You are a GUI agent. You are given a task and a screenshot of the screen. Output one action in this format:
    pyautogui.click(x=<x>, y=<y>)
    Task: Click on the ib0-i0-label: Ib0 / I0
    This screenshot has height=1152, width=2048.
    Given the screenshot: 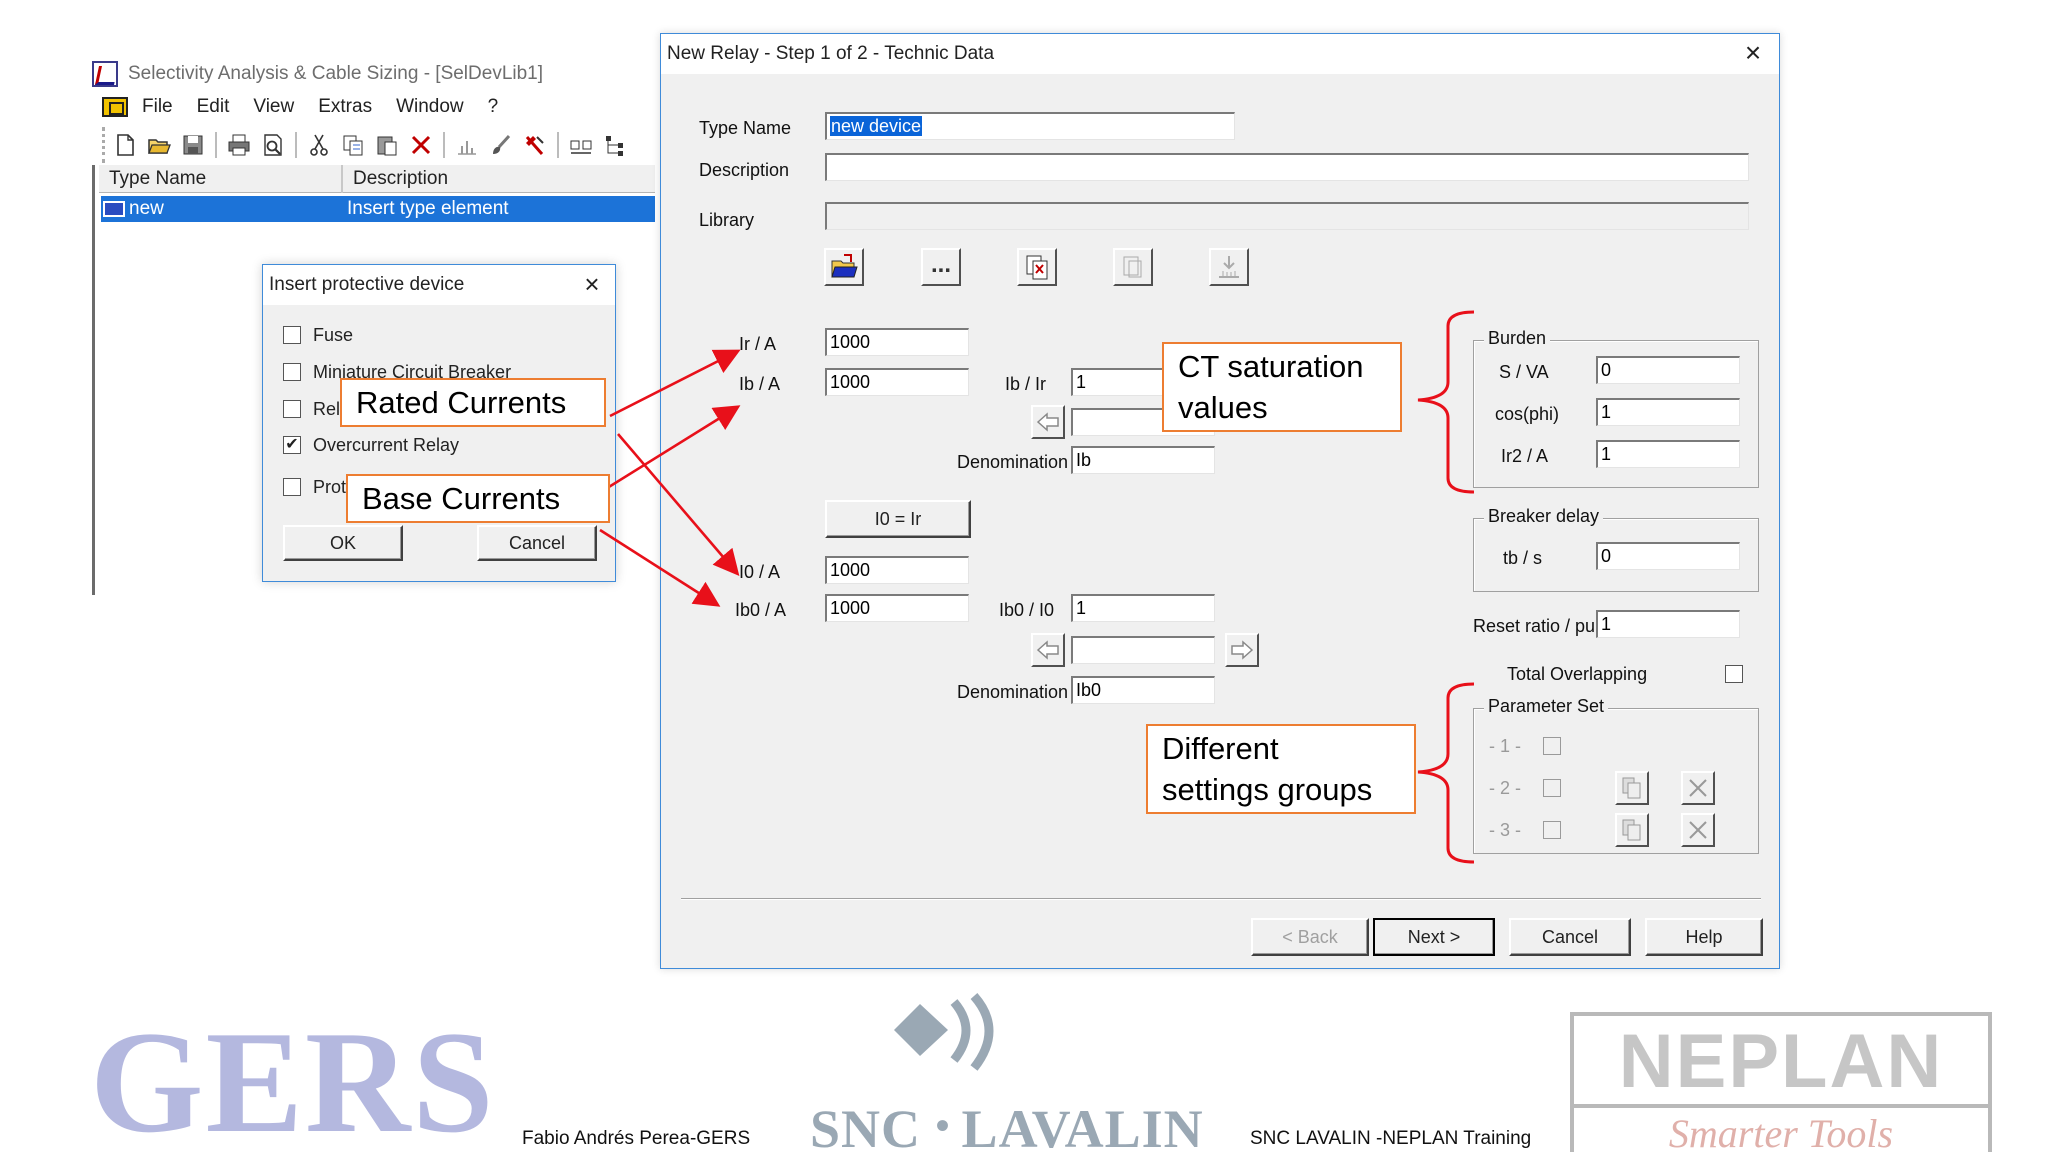 What is the action you would take?
    pyautogui.click(x=1027, y=610)
    